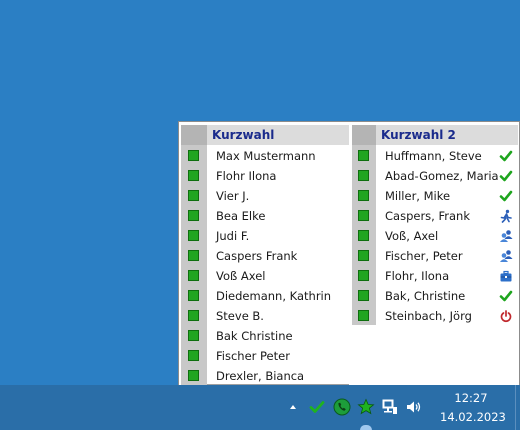  Describe the element at coordinates (506, 276) in the screenshot. I see `business-briefcase-icon` at that location.